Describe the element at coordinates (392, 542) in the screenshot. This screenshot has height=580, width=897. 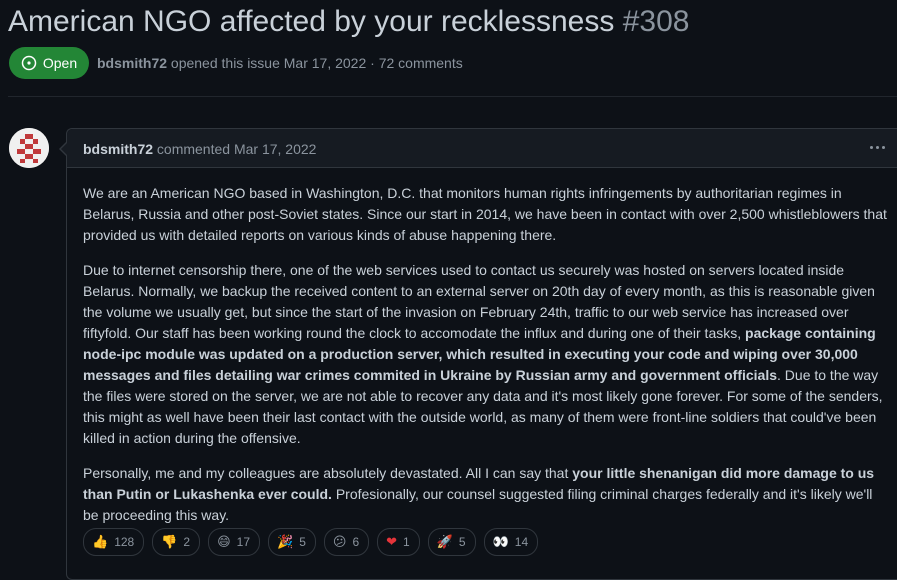
I see `heart-icon: ❤` at that location.